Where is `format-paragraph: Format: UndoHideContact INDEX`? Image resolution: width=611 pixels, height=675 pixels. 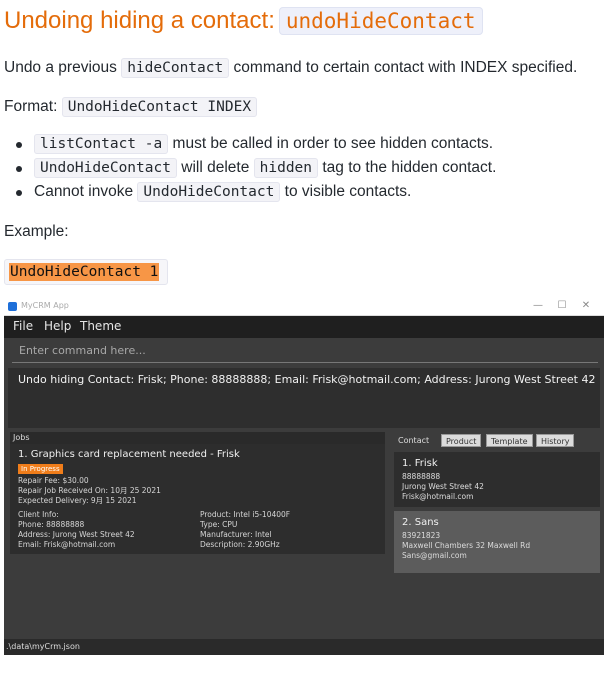
format-paragraph: Format: UndoHideContact INDEX is located at coordinates (131, 107).